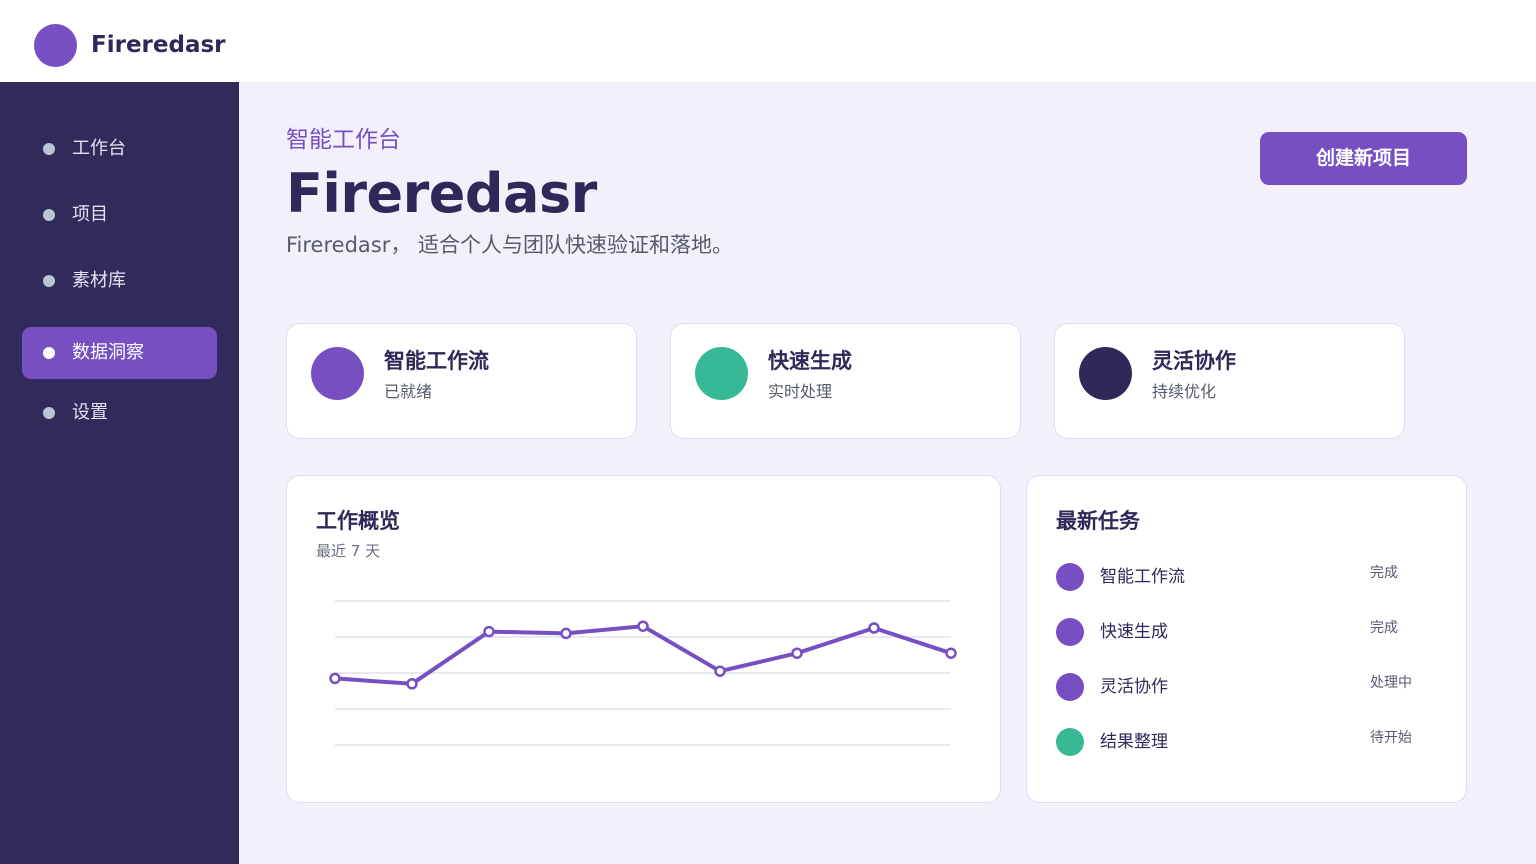  Describe the element at coordinates (119, 413) in the screenshot. I see `sidebar-item-settings: 设置` at that location.